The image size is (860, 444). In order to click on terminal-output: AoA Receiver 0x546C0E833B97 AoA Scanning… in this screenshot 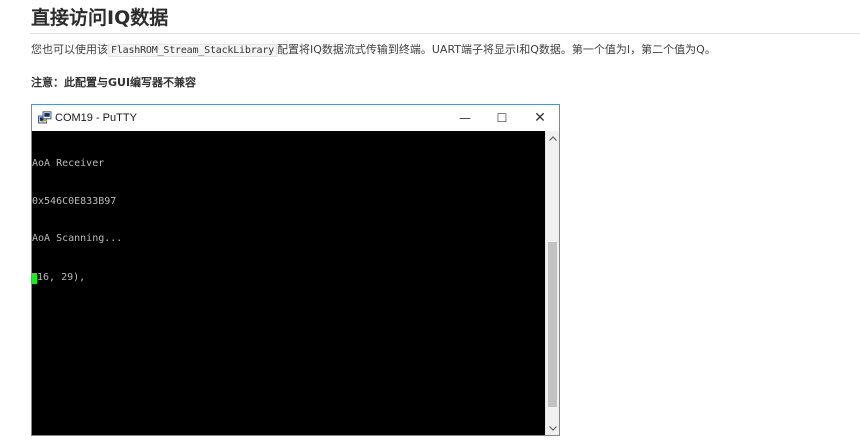, I will do `click(77, 202)`.